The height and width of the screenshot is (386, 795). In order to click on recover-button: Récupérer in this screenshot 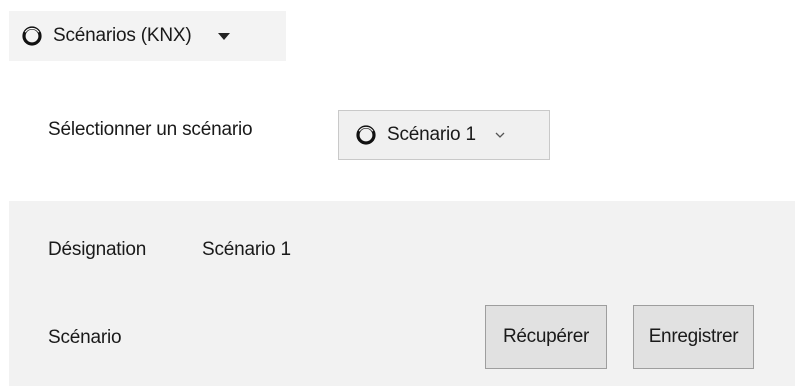, I will do `click(546, 337)`.